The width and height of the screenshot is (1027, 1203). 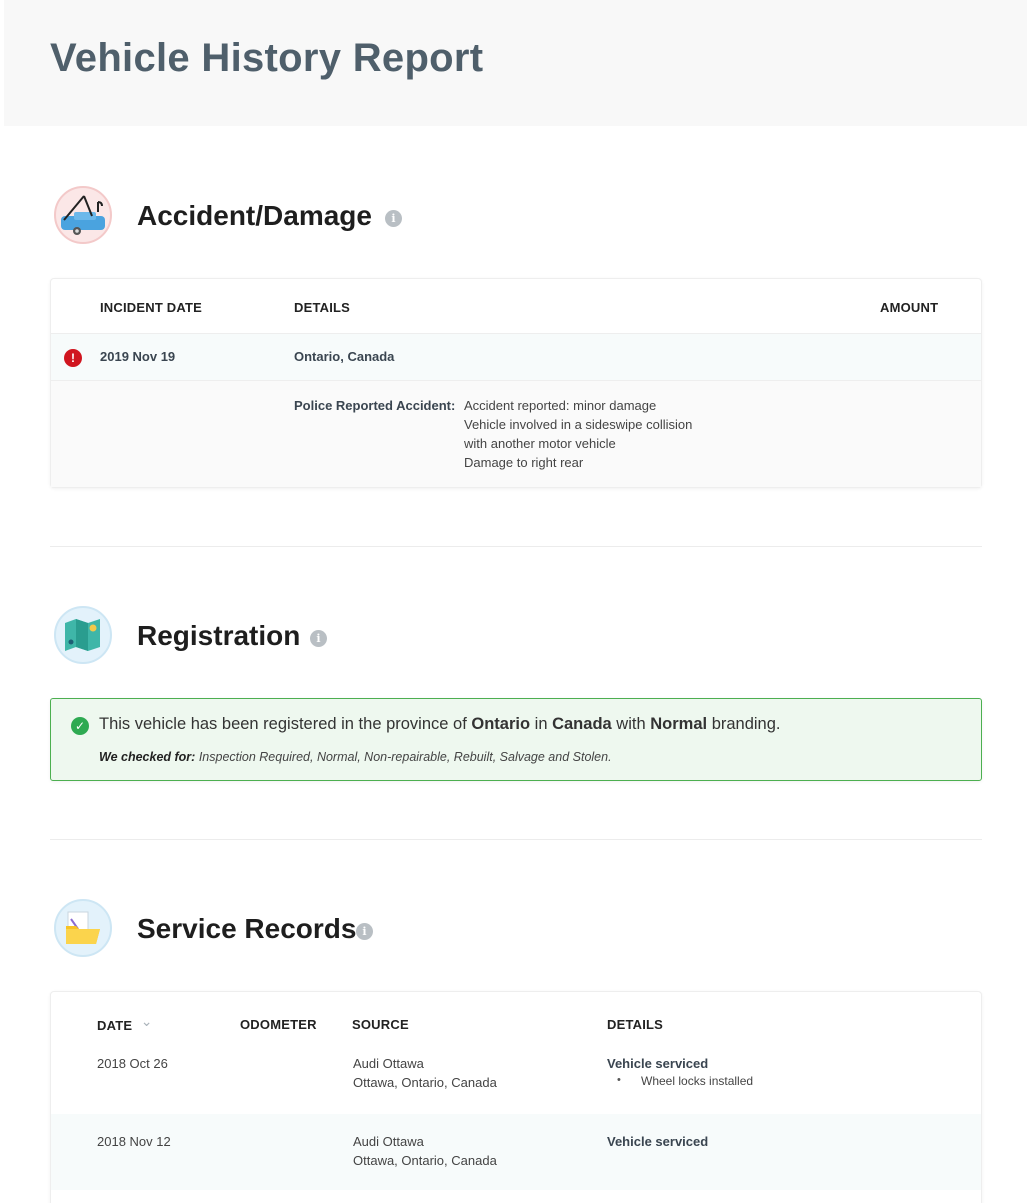 What do you see at coordinates (697, 1081) in the screenshot?
I see `service-detail-item: Wheel locks installed` at bounding box center [697, 1081].